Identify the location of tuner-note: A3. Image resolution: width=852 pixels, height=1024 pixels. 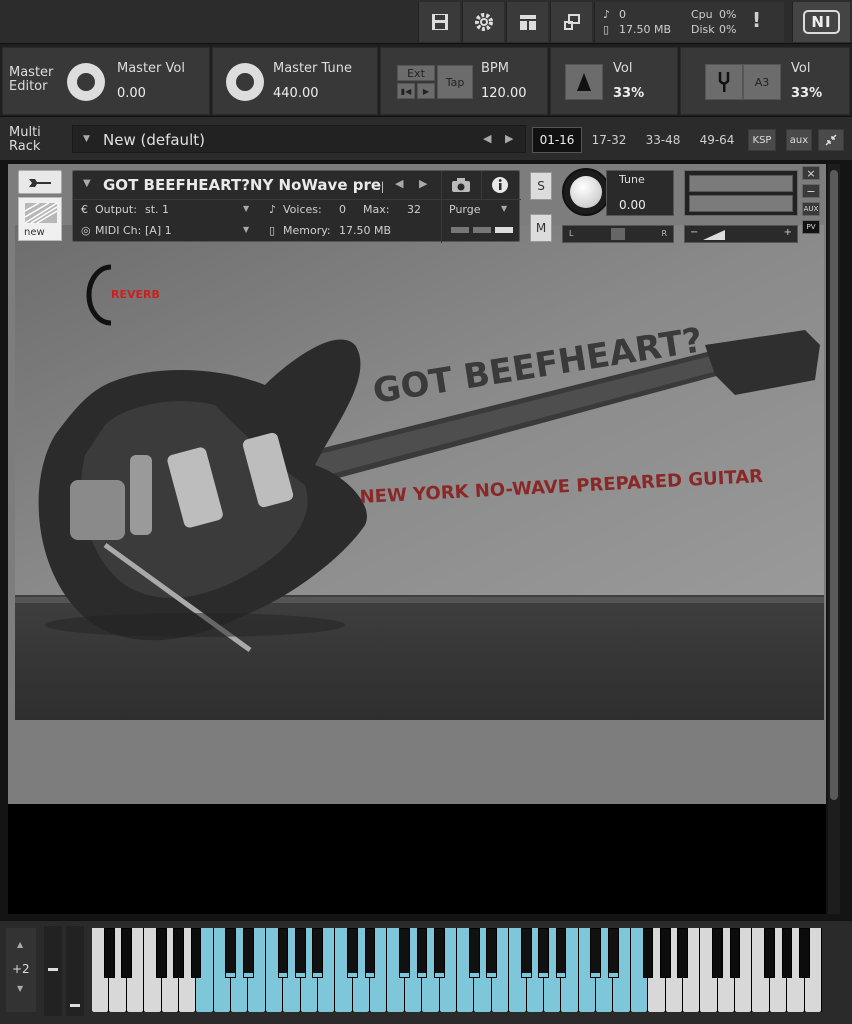
(762, 82).